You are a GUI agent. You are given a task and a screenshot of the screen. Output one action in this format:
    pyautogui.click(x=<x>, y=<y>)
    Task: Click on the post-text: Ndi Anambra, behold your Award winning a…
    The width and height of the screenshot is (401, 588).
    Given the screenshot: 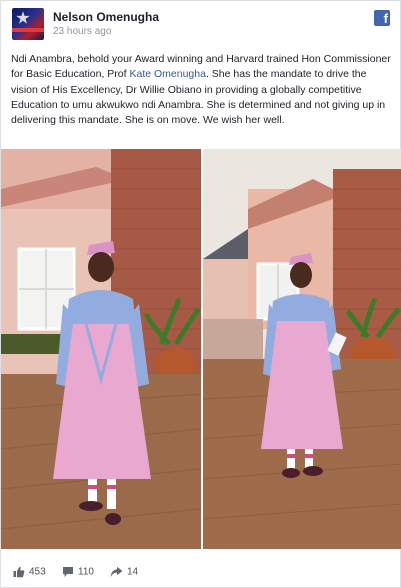 What is the action you would take?
    pyautogui.click(x=203, y=90)
    